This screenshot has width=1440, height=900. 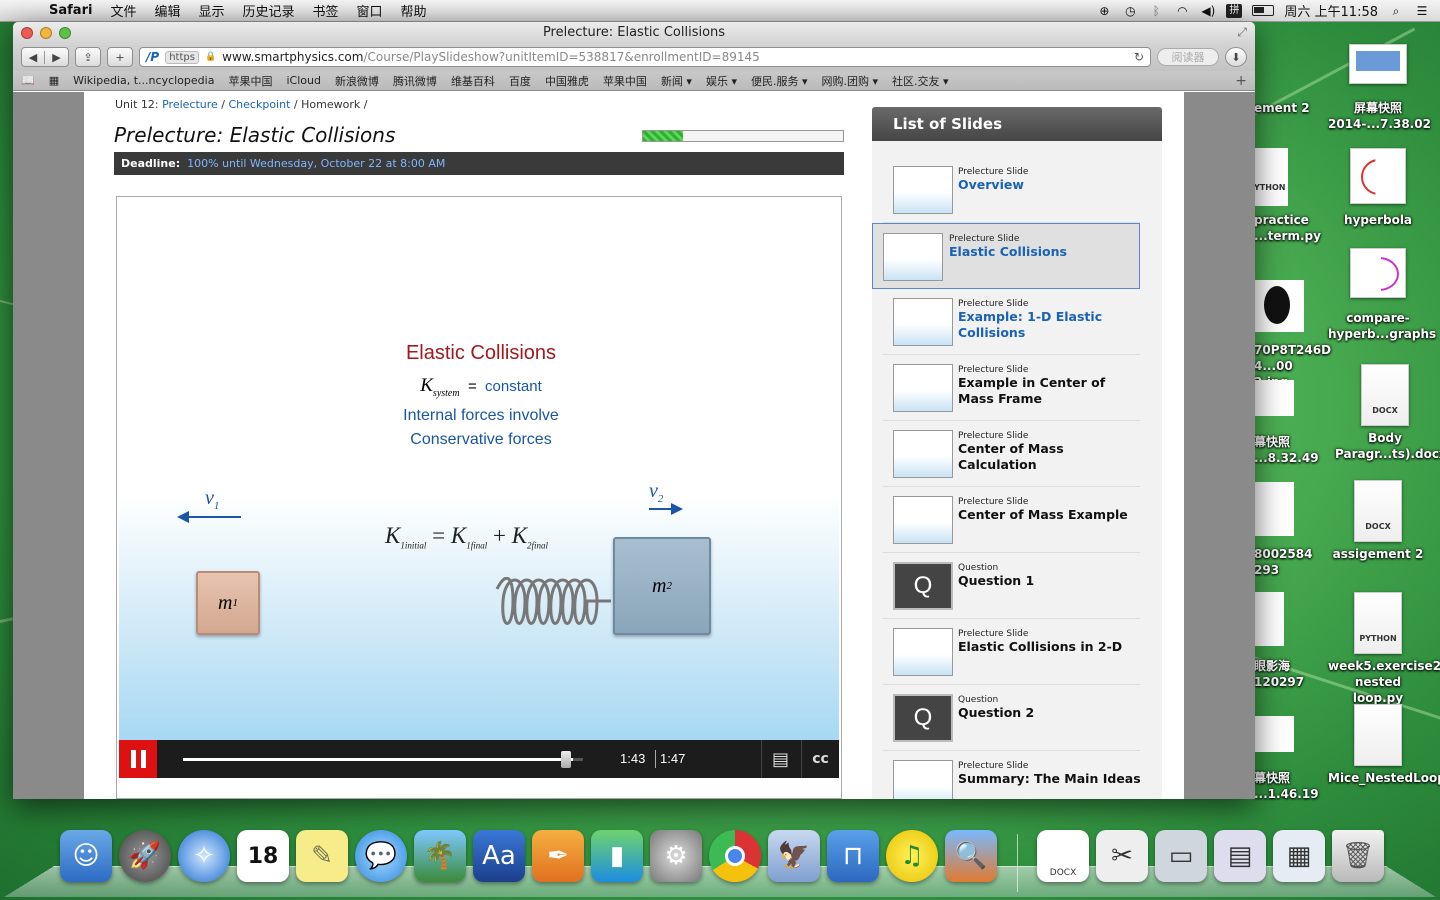 What do you see at coordinates (499, 856) in the screenshot?
I see `dictionary-icon: Aa` at bounding box center [499, 856].